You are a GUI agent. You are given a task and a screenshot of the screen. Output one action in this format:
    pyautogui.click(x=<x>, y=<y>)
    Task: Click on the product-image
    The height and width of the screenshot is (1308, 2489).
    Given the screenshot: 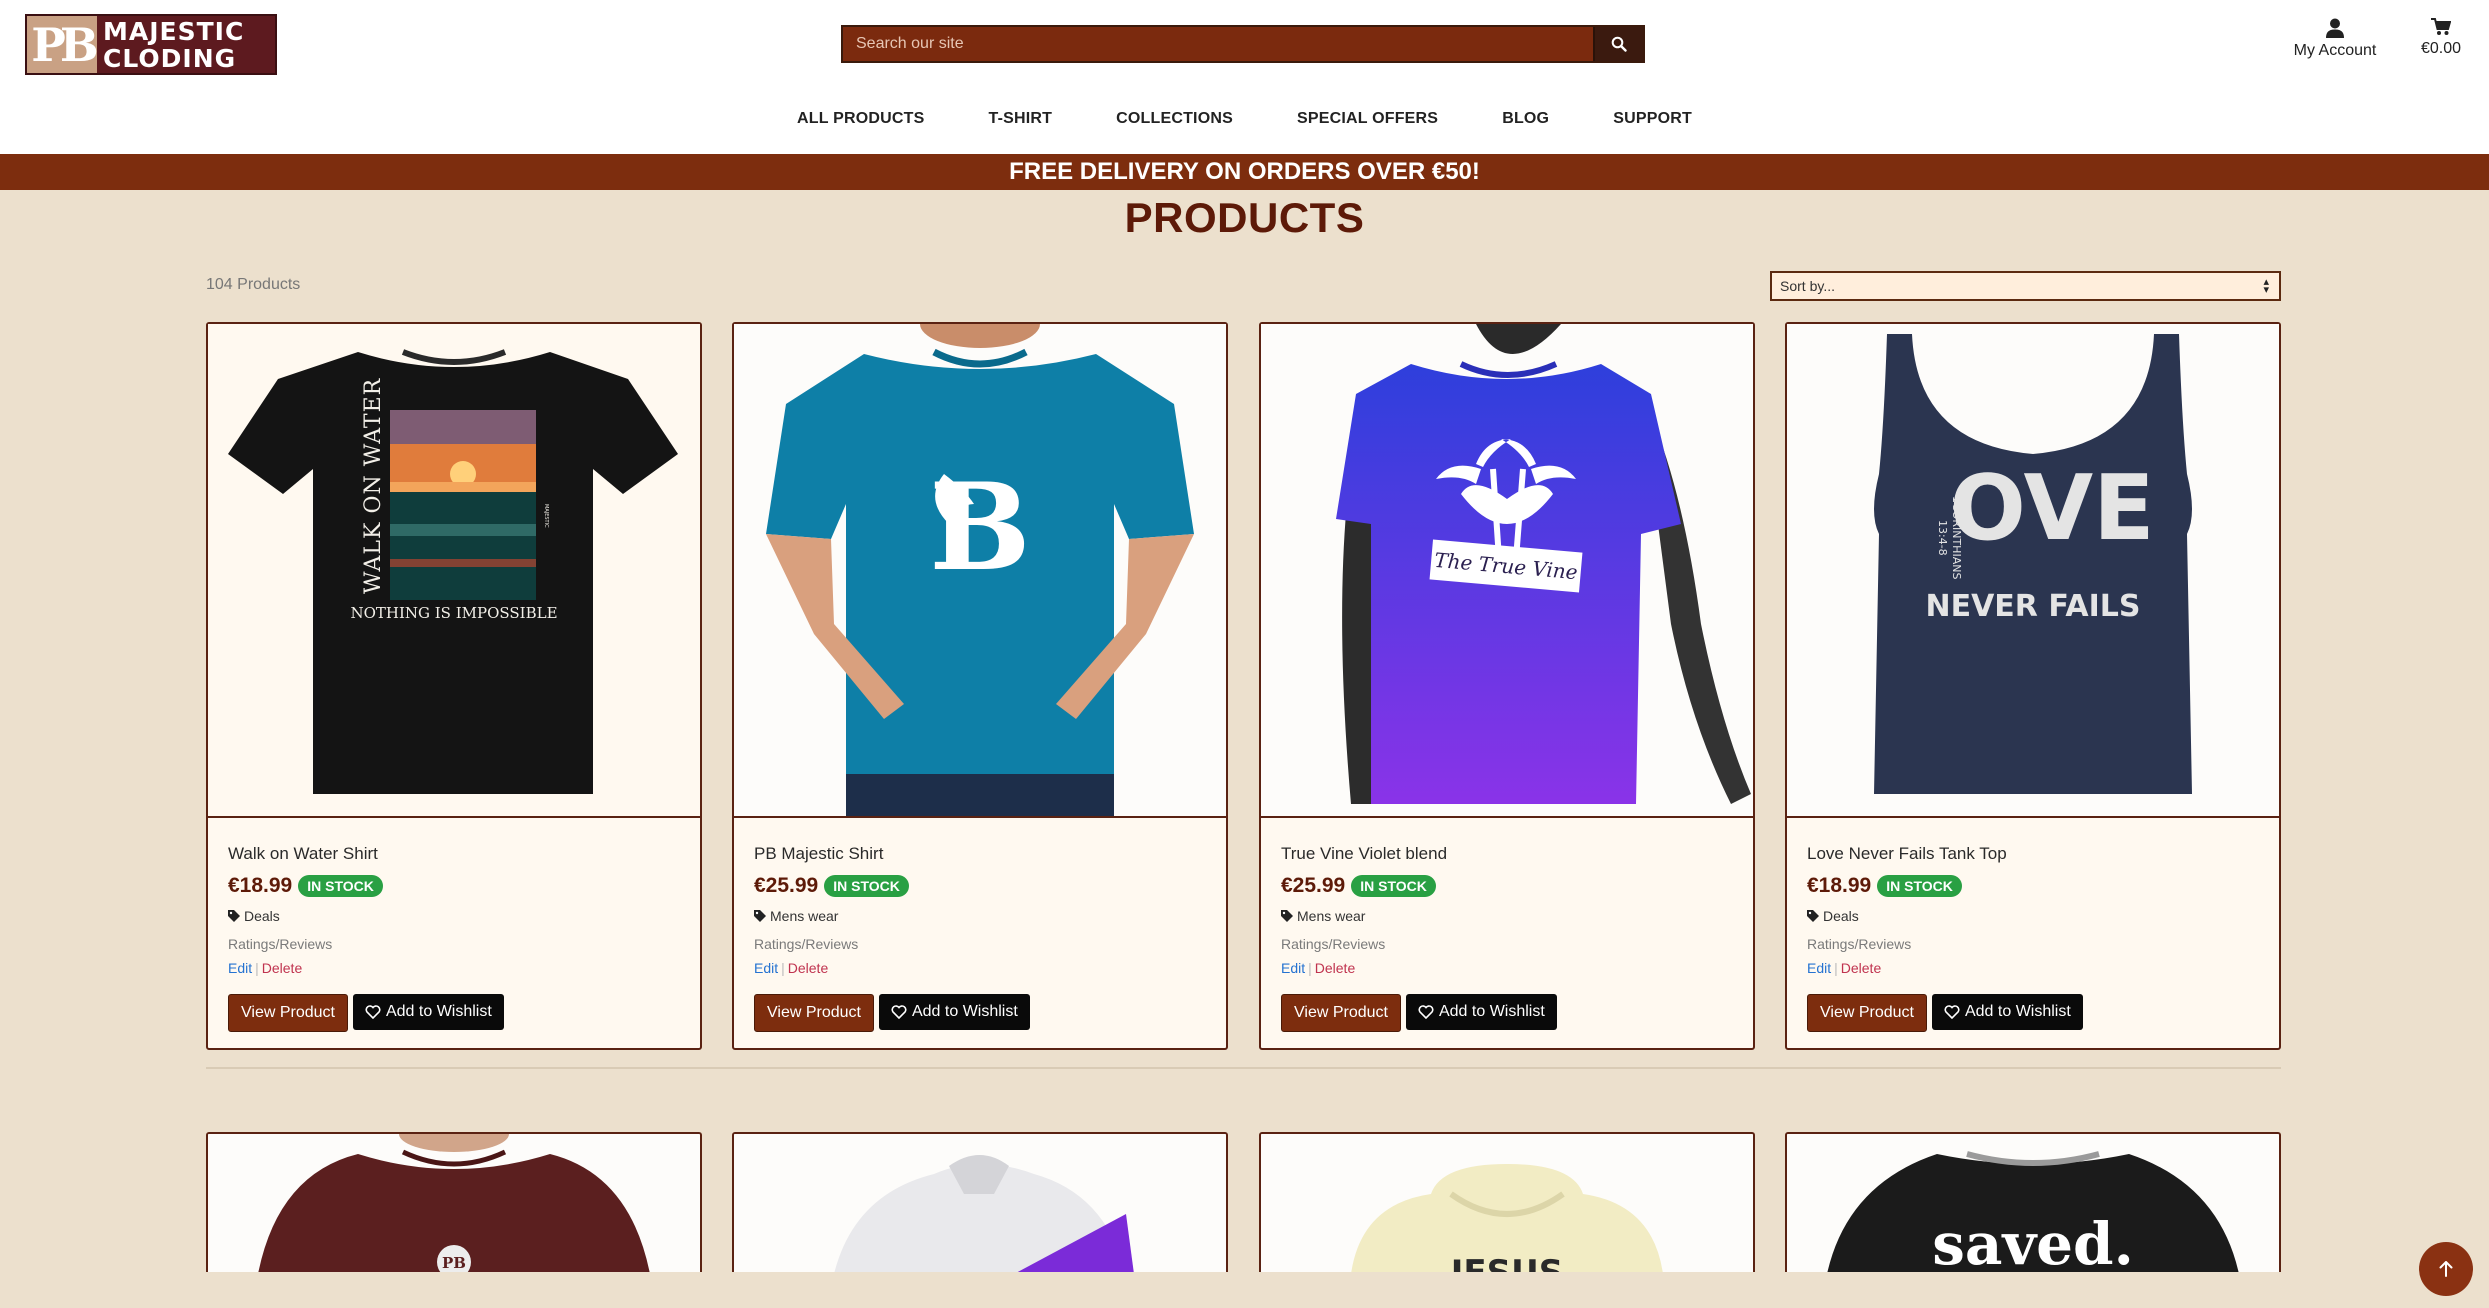 What is the action you would take?
    pyautogui.click(x=980, y=1203)
    